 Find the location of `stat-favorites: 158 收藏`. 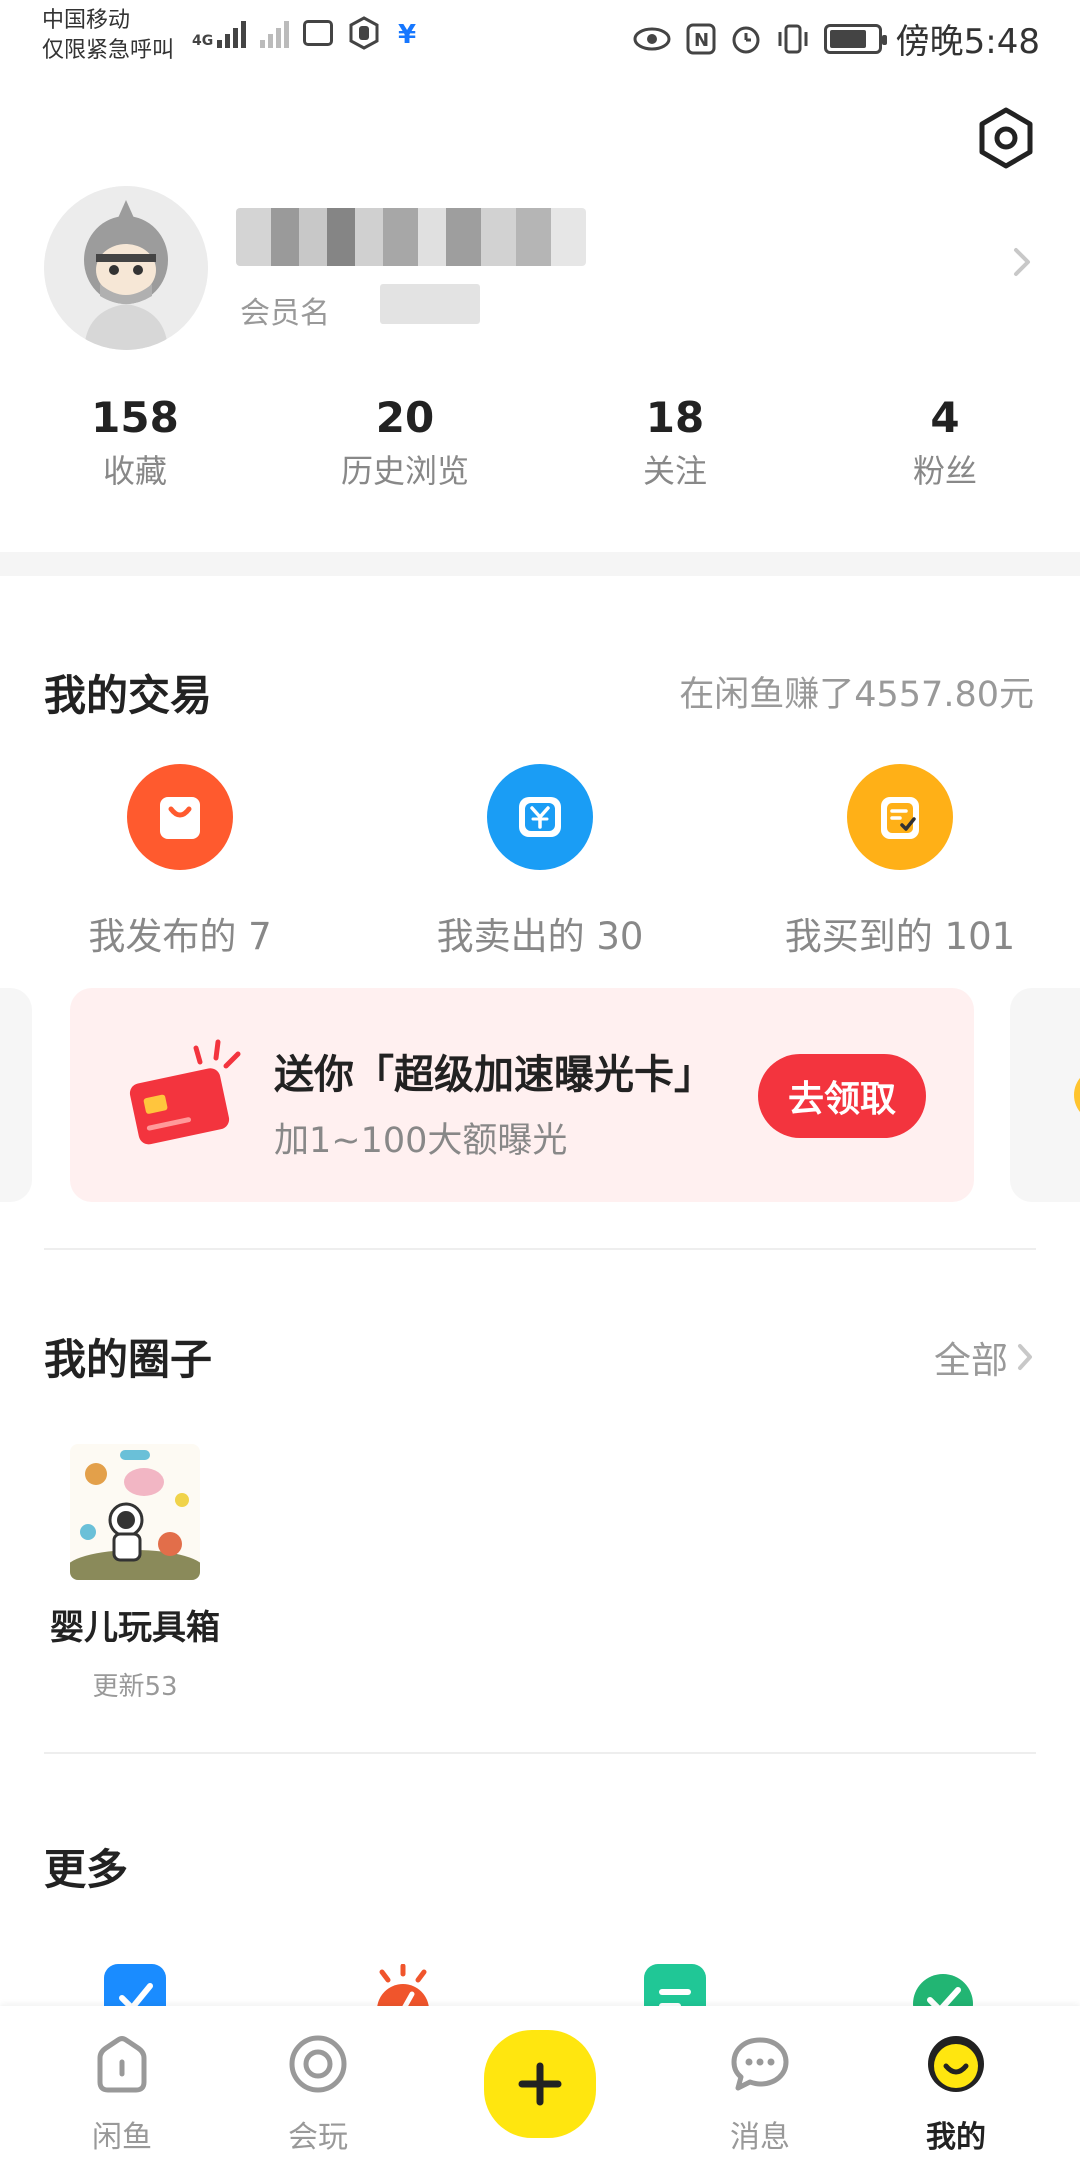

stat-favorites: 158 收藏 is located at coordinates (135, 444).